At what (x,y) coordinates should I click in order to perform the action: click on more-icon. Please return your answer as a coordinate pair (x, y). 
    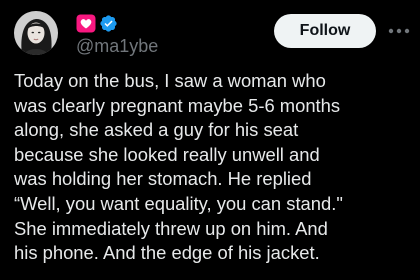
    Looking at the image, I should click on (399, 31).